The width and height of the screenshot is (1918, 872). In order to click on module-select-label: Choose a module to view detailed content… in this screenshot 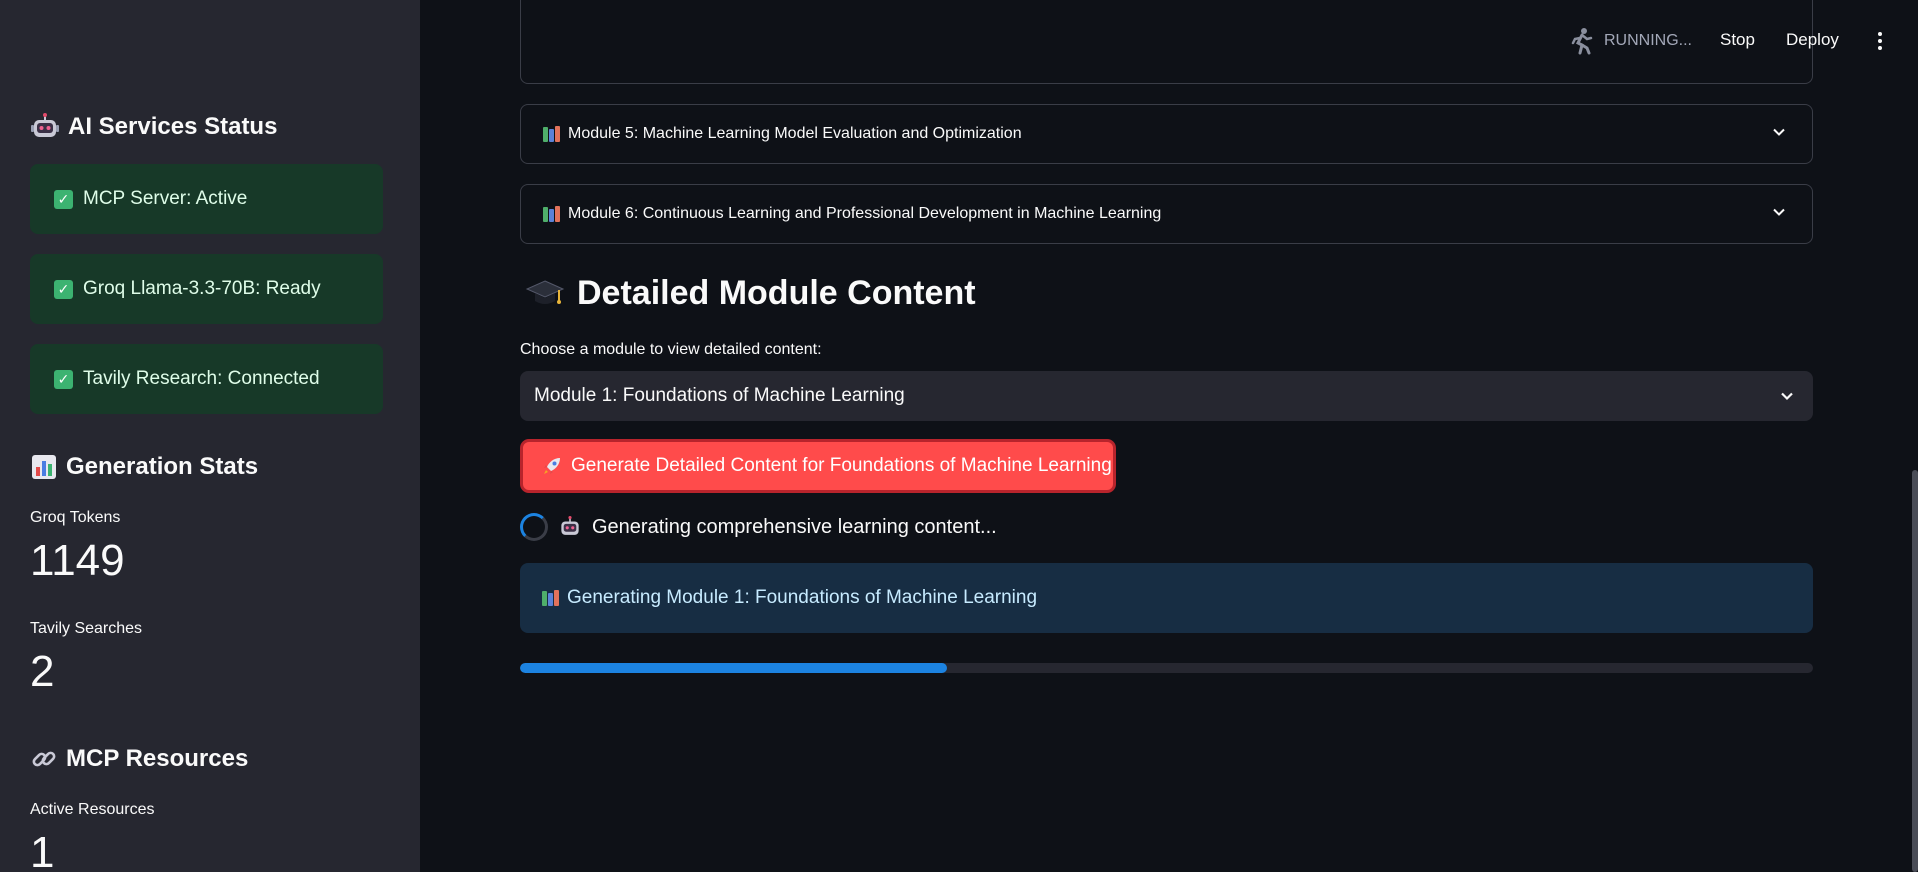, I will do `click(671, 349)`.